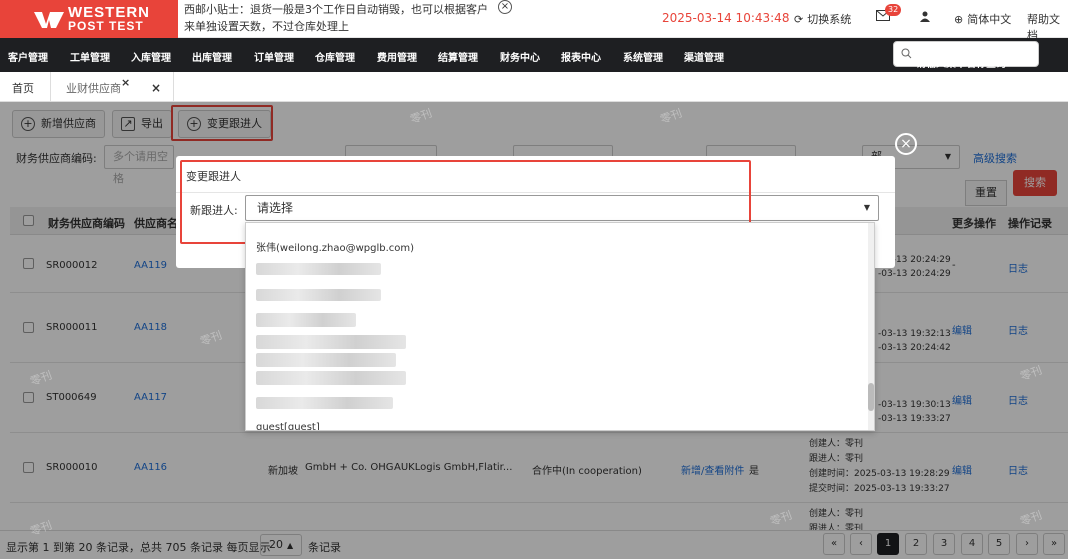  What do you see at coordinates (704, 56) in the screenshot?
I see `nav-item-channel: 渠道管理` at bounding box center [704, 56].